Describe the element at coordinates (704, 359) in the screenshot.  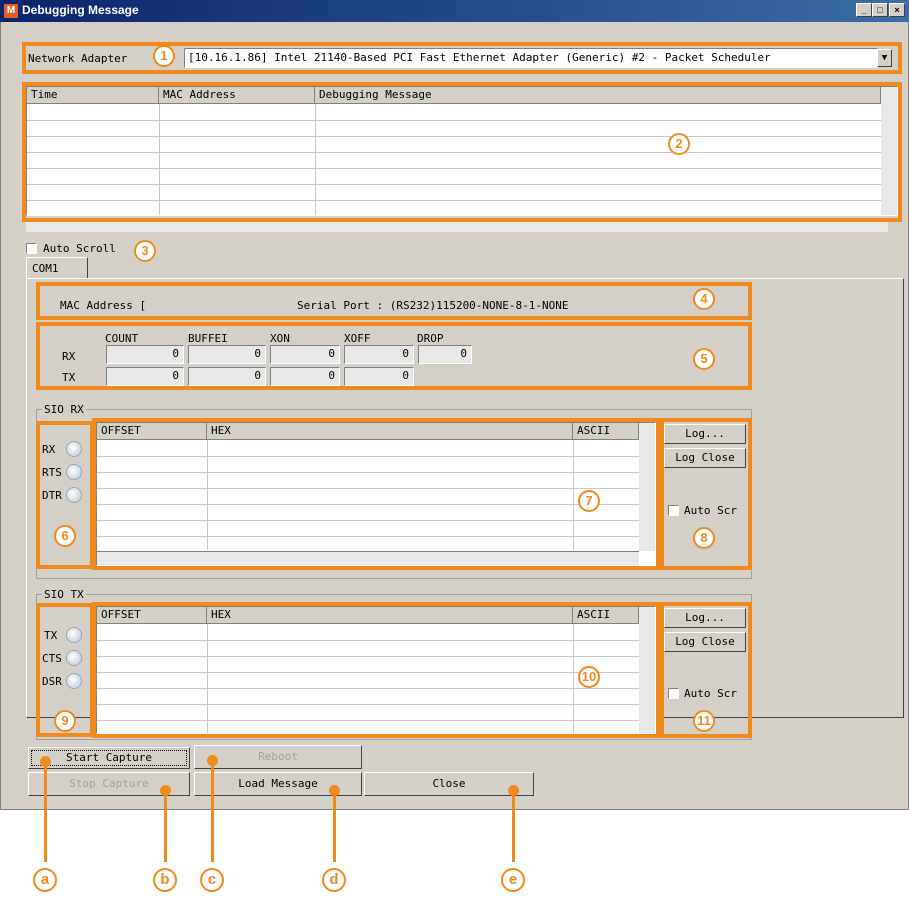
I see `badge-5: 5` at that location.